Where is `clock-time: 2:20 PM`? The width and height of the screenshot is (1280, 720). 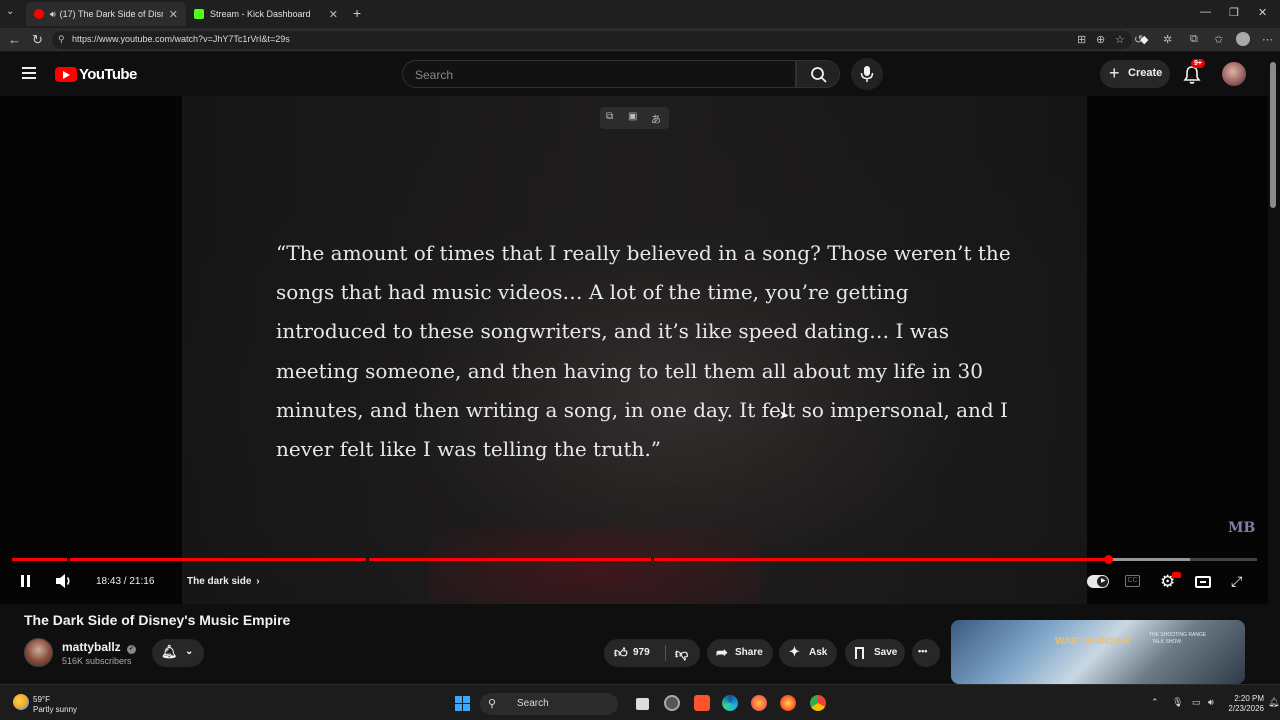 clock-time: 2:20 PM is located at coordinates (1249, 698).